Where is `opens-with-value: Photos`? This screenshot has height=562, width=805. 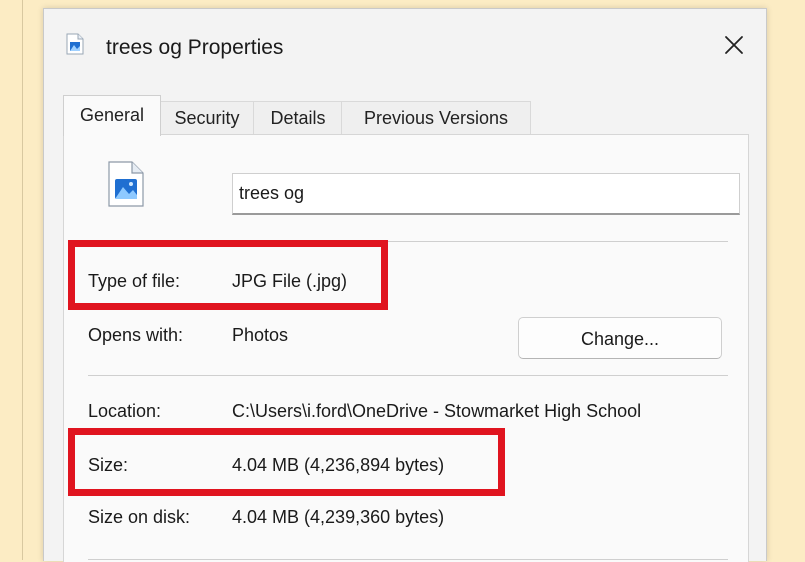
opens-with-value: Photos is located at coordinates (260, 335).